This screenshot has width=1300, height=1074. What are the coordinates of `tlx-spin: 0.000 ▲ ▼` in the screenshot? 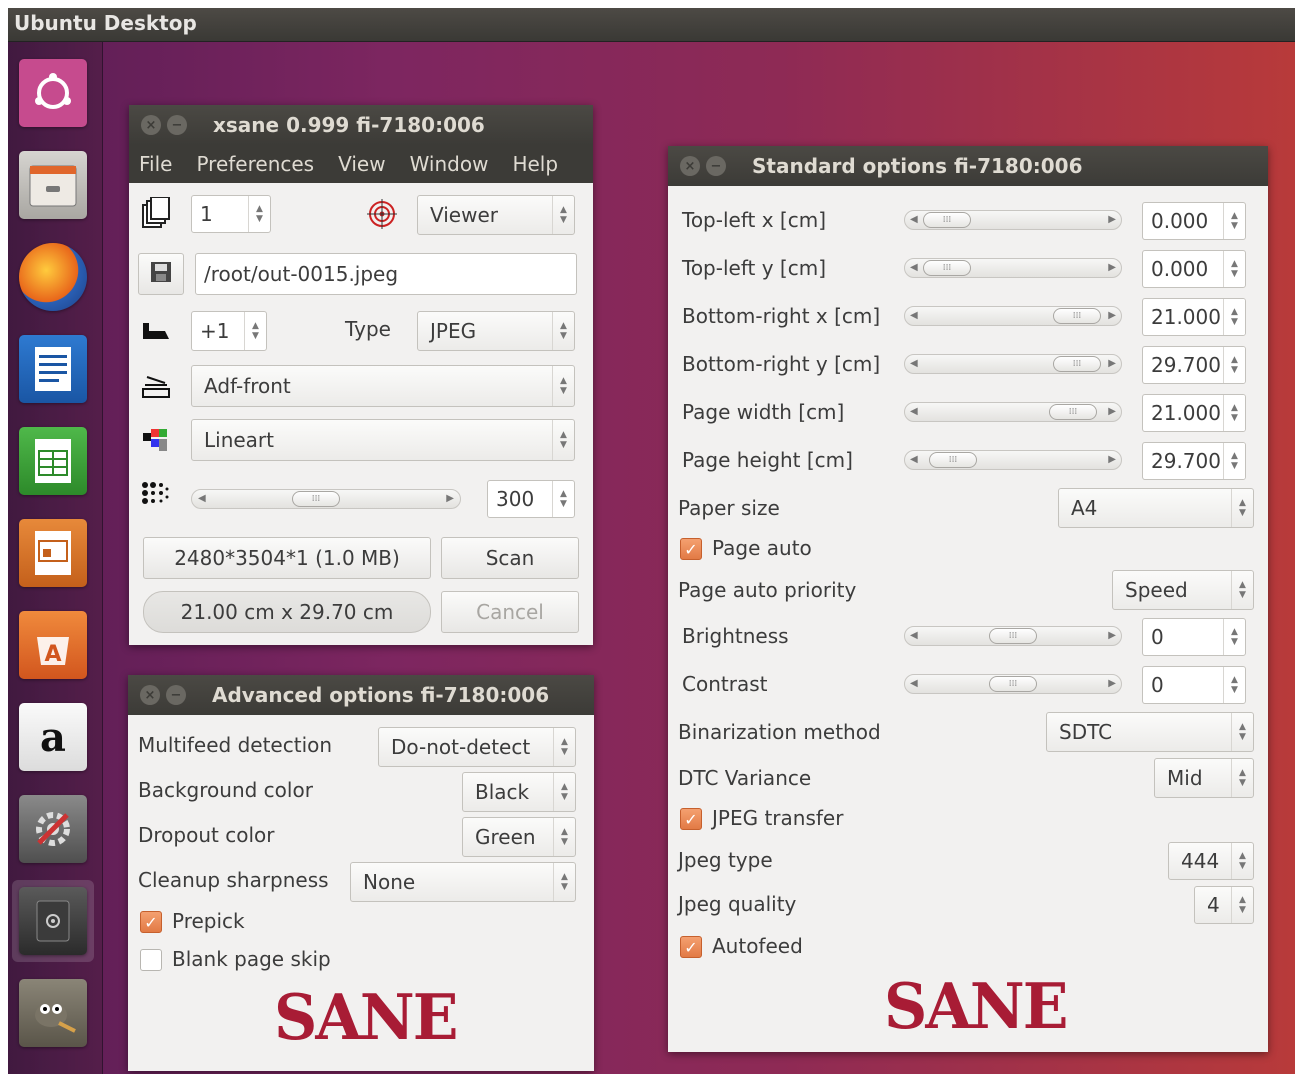 It's located at (1194, 221).